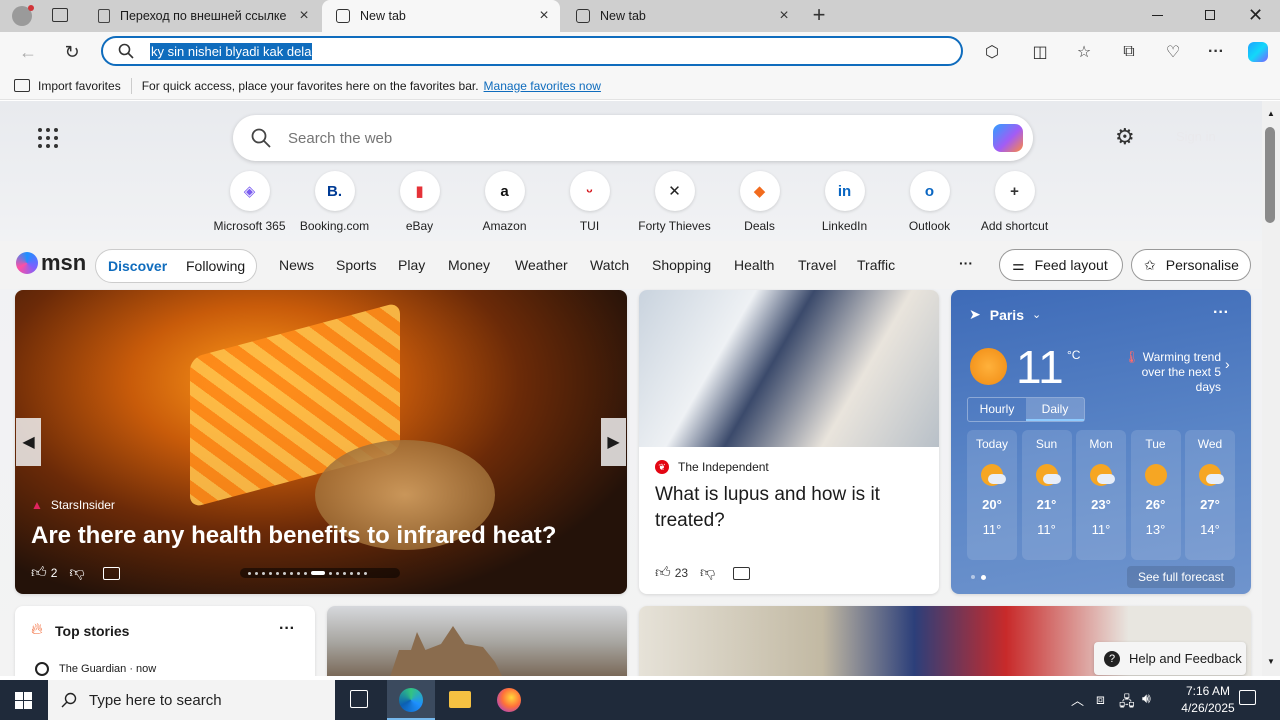 The width and height of the screenshot is (1280, 720). What do you see at coordinates (589, 202) in the screenshot?
I see `shortcut-tile: ᵕ TUI` at bounding box center [589, 202].